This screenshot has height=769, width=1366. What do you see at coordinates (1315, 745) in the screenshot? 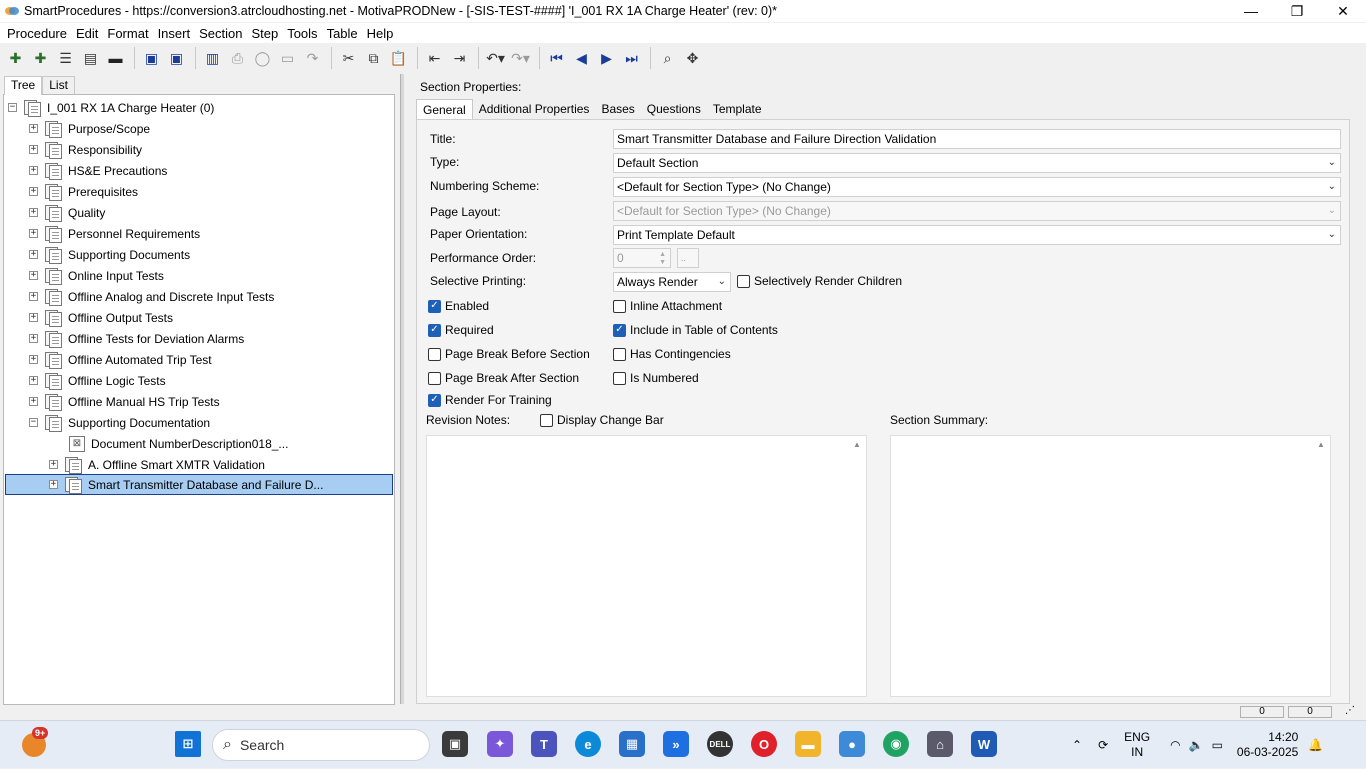
I see `notifications-icon: 🔔` at bounding box center [1315, 745].